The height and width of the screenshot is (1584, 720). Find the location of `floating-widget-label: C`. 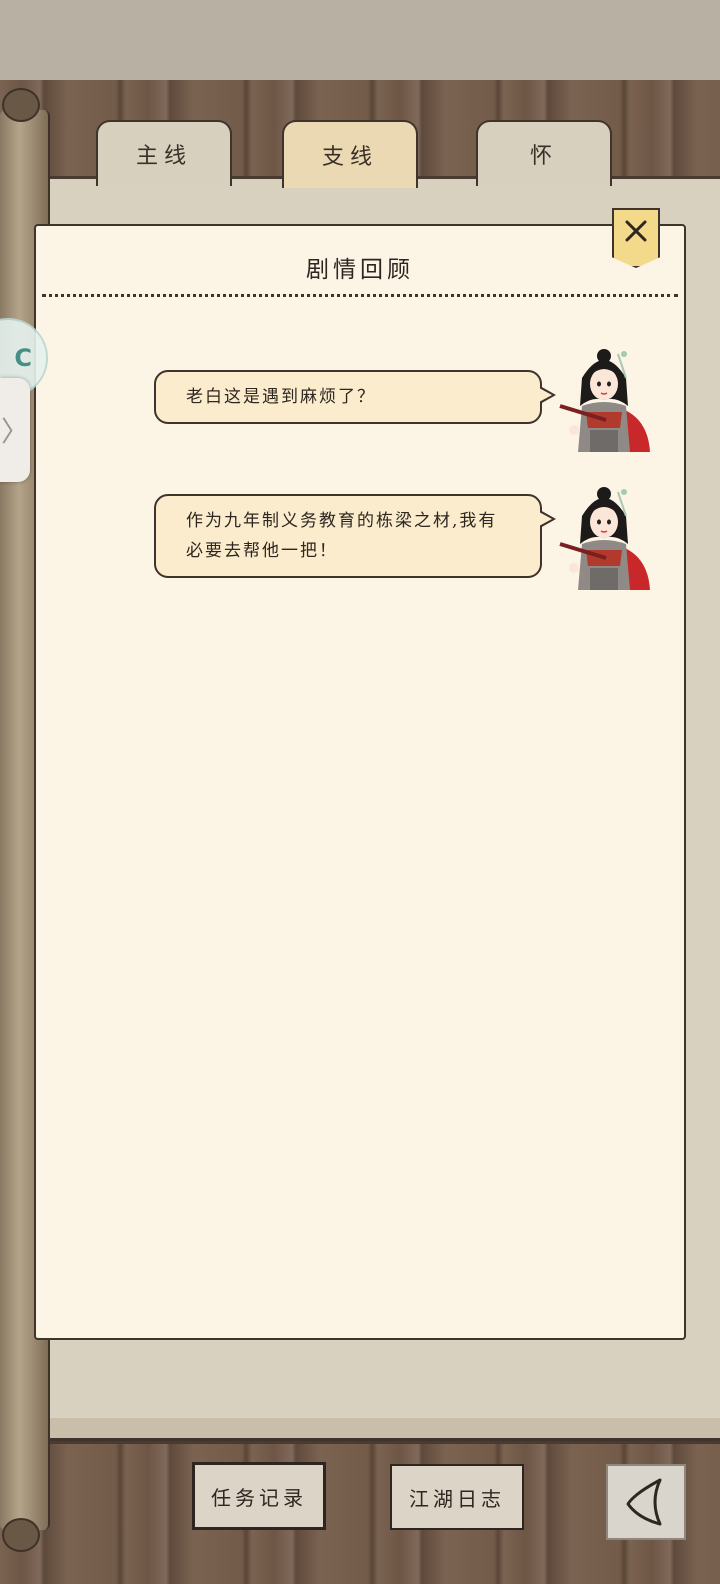

floating-widget-label: C is located at coordinates (23, 358).